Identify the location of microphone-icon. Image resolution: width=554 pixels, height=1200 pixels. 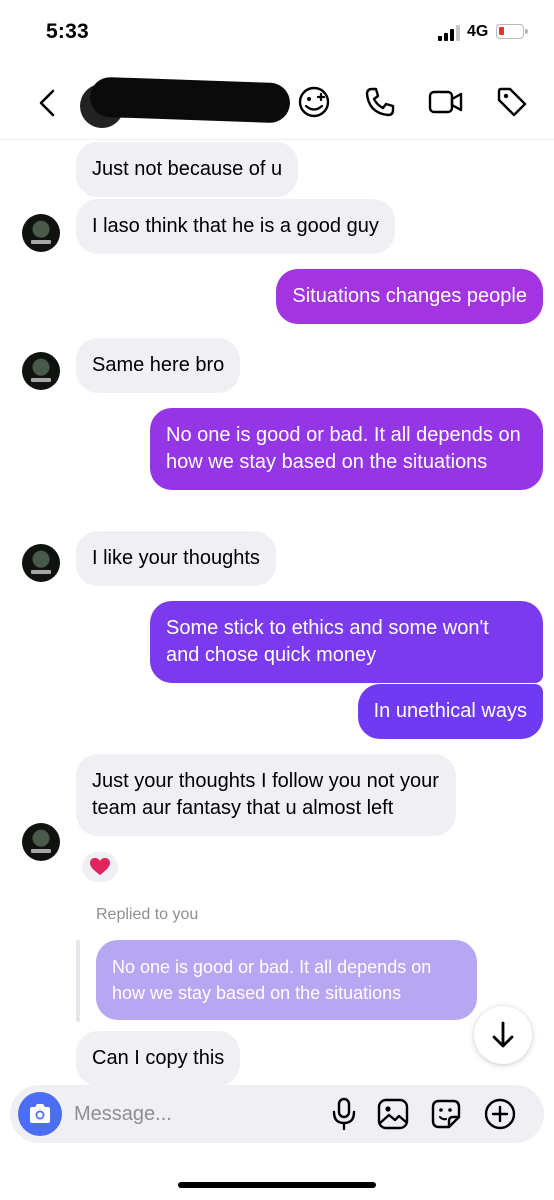
(344, 1114).